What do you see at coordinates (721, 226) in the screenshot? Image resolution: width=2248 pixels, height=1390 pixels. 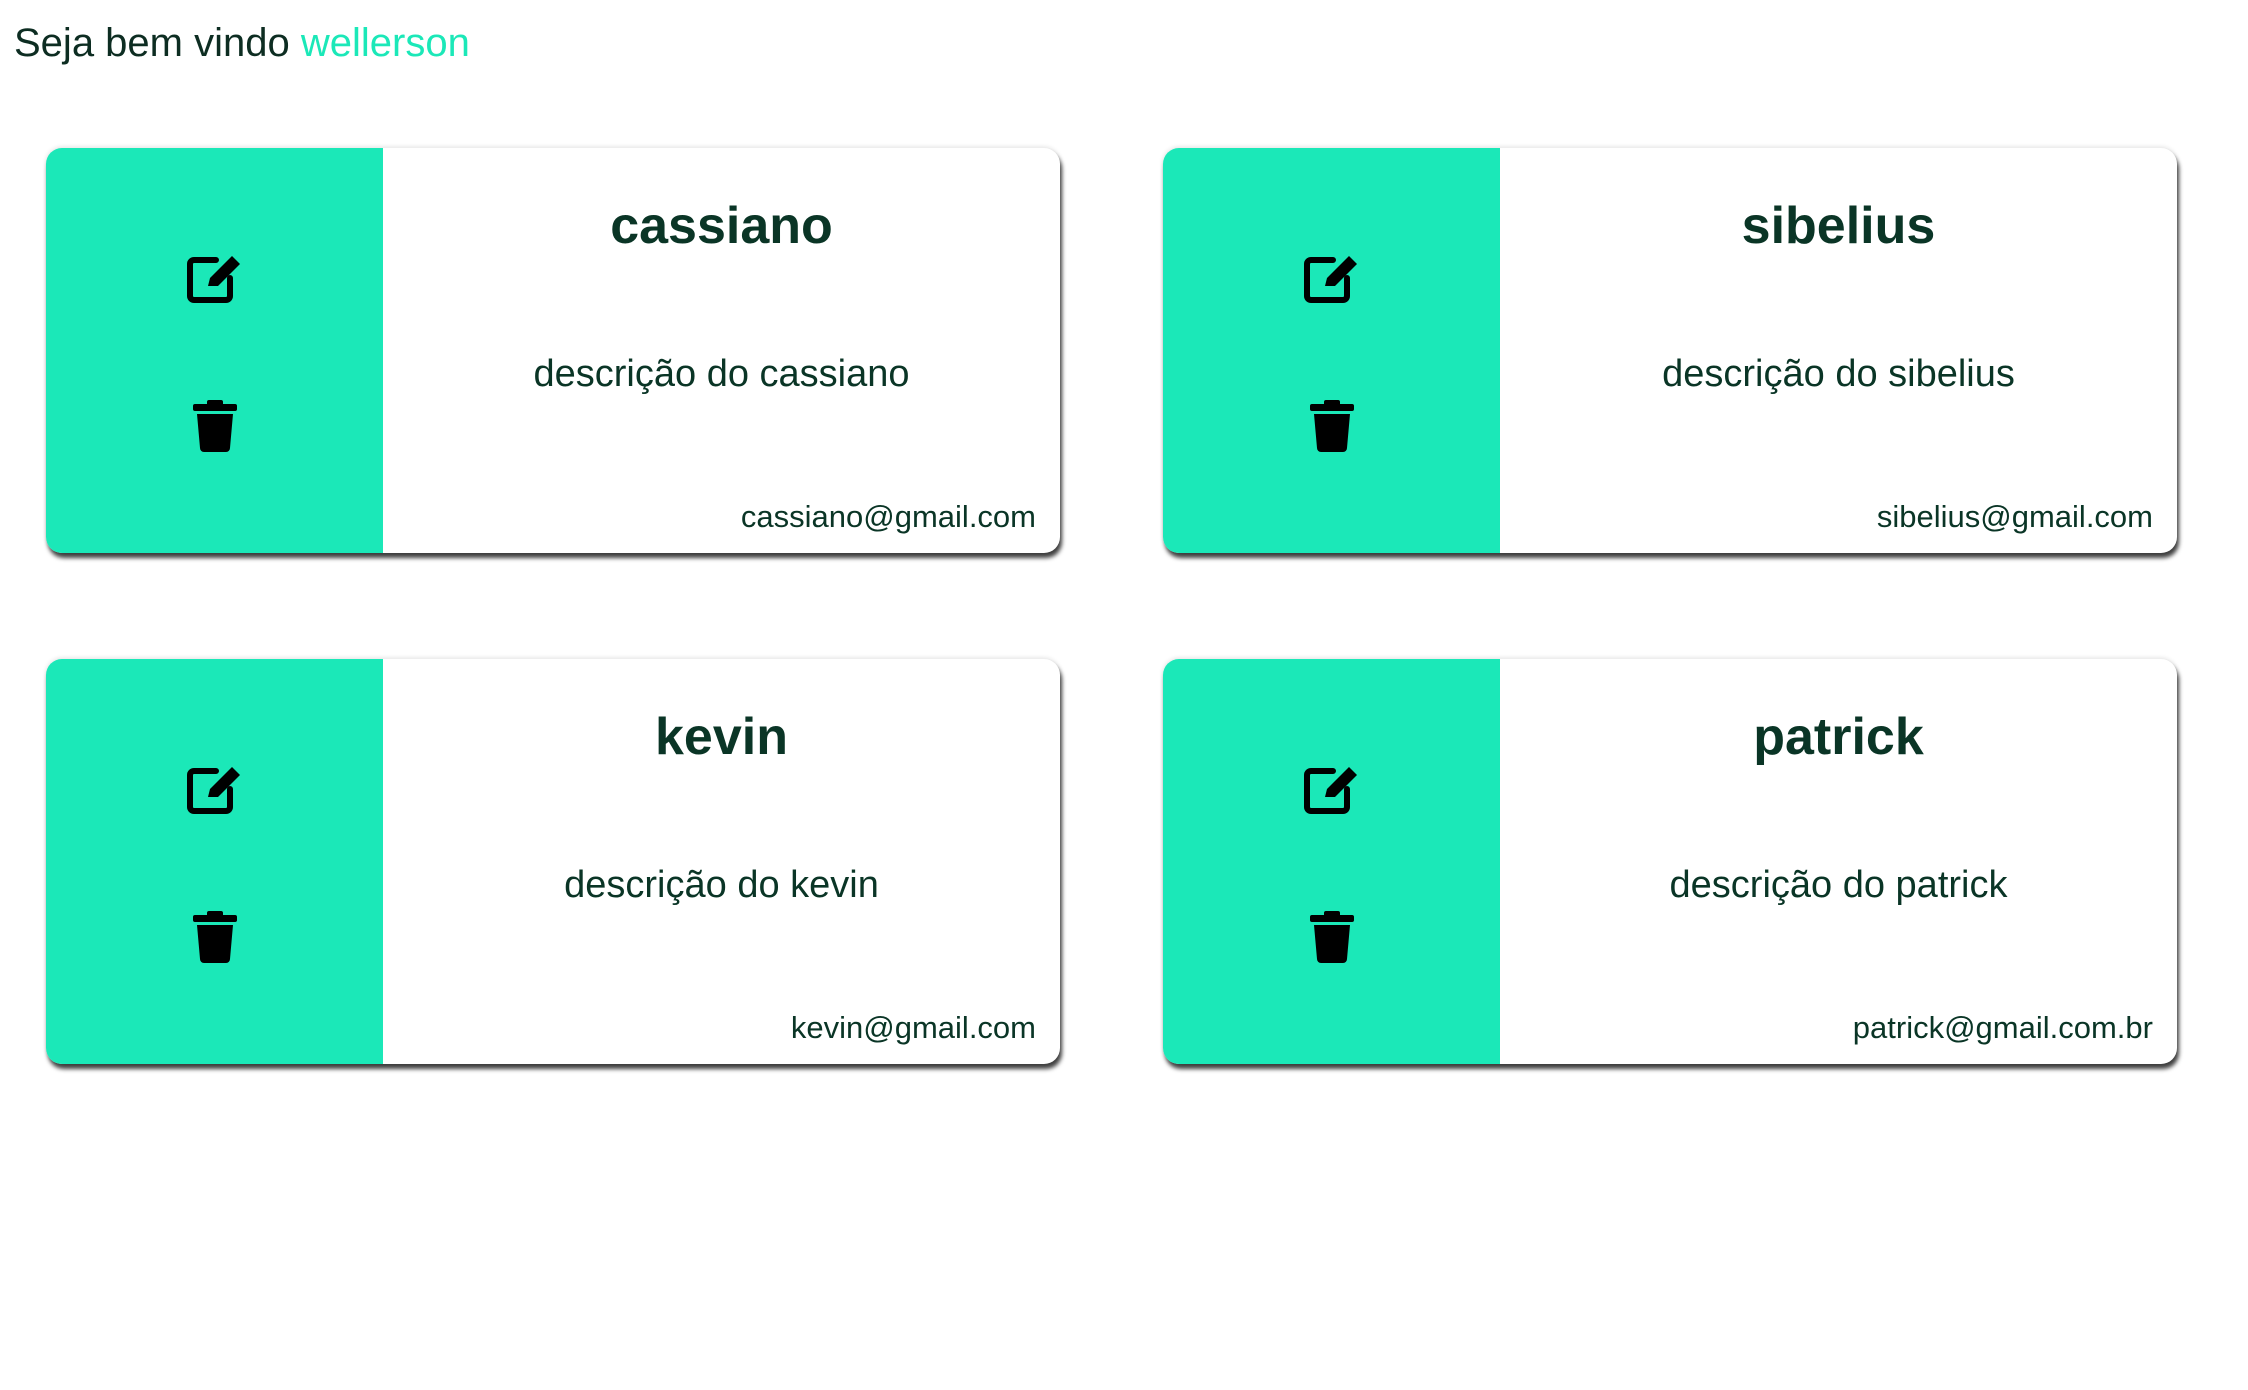 I see `card-name: cassiano` at bounding box center [721, 226].